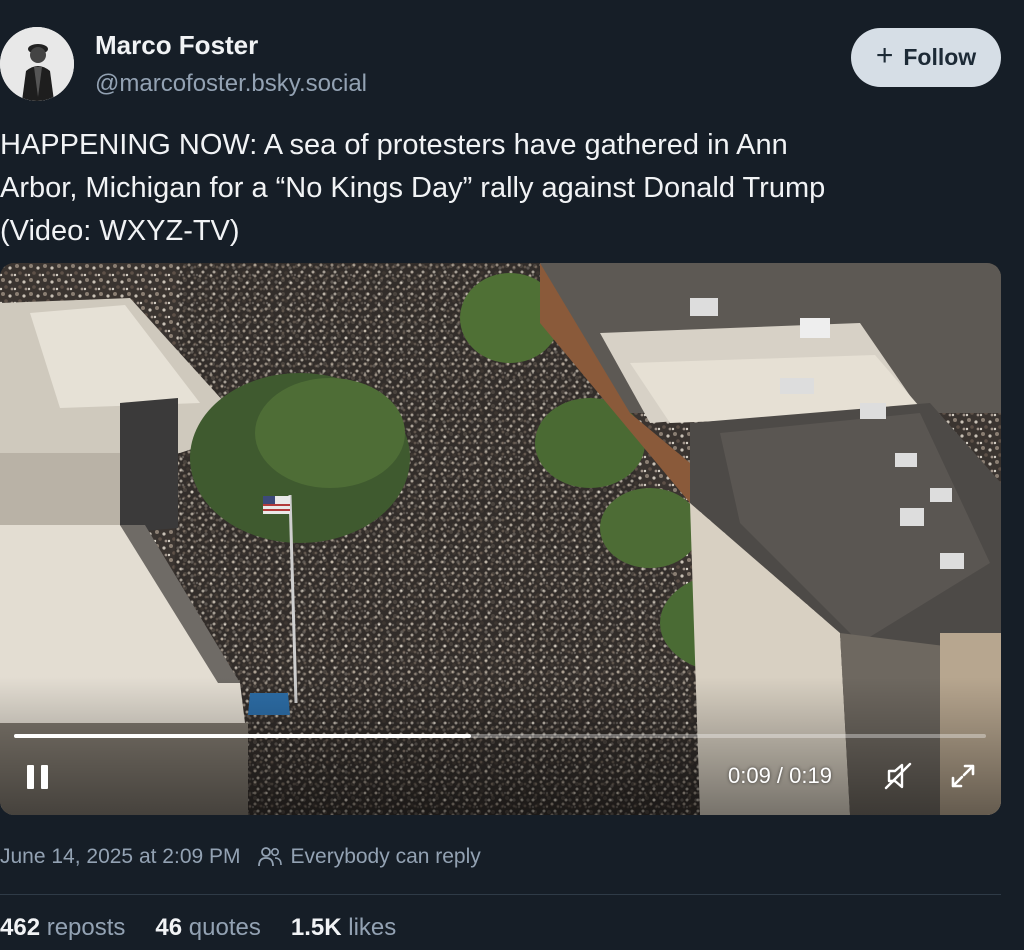  What do you see at coordinates (20, 927) in the screenshot?
I see `reposts-count: 462` at bounding box center [20, 927].